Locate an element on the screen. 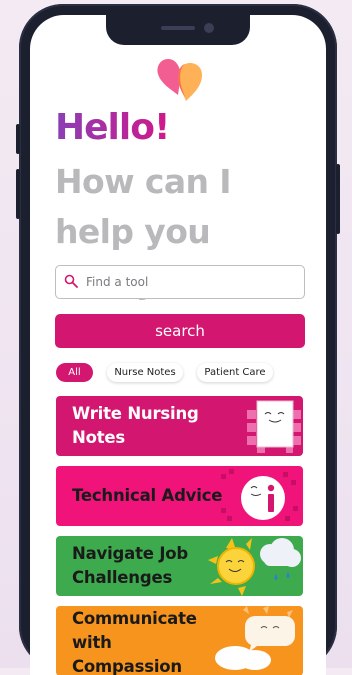  filter-chip-all: All is located at coordinates (74, 372).